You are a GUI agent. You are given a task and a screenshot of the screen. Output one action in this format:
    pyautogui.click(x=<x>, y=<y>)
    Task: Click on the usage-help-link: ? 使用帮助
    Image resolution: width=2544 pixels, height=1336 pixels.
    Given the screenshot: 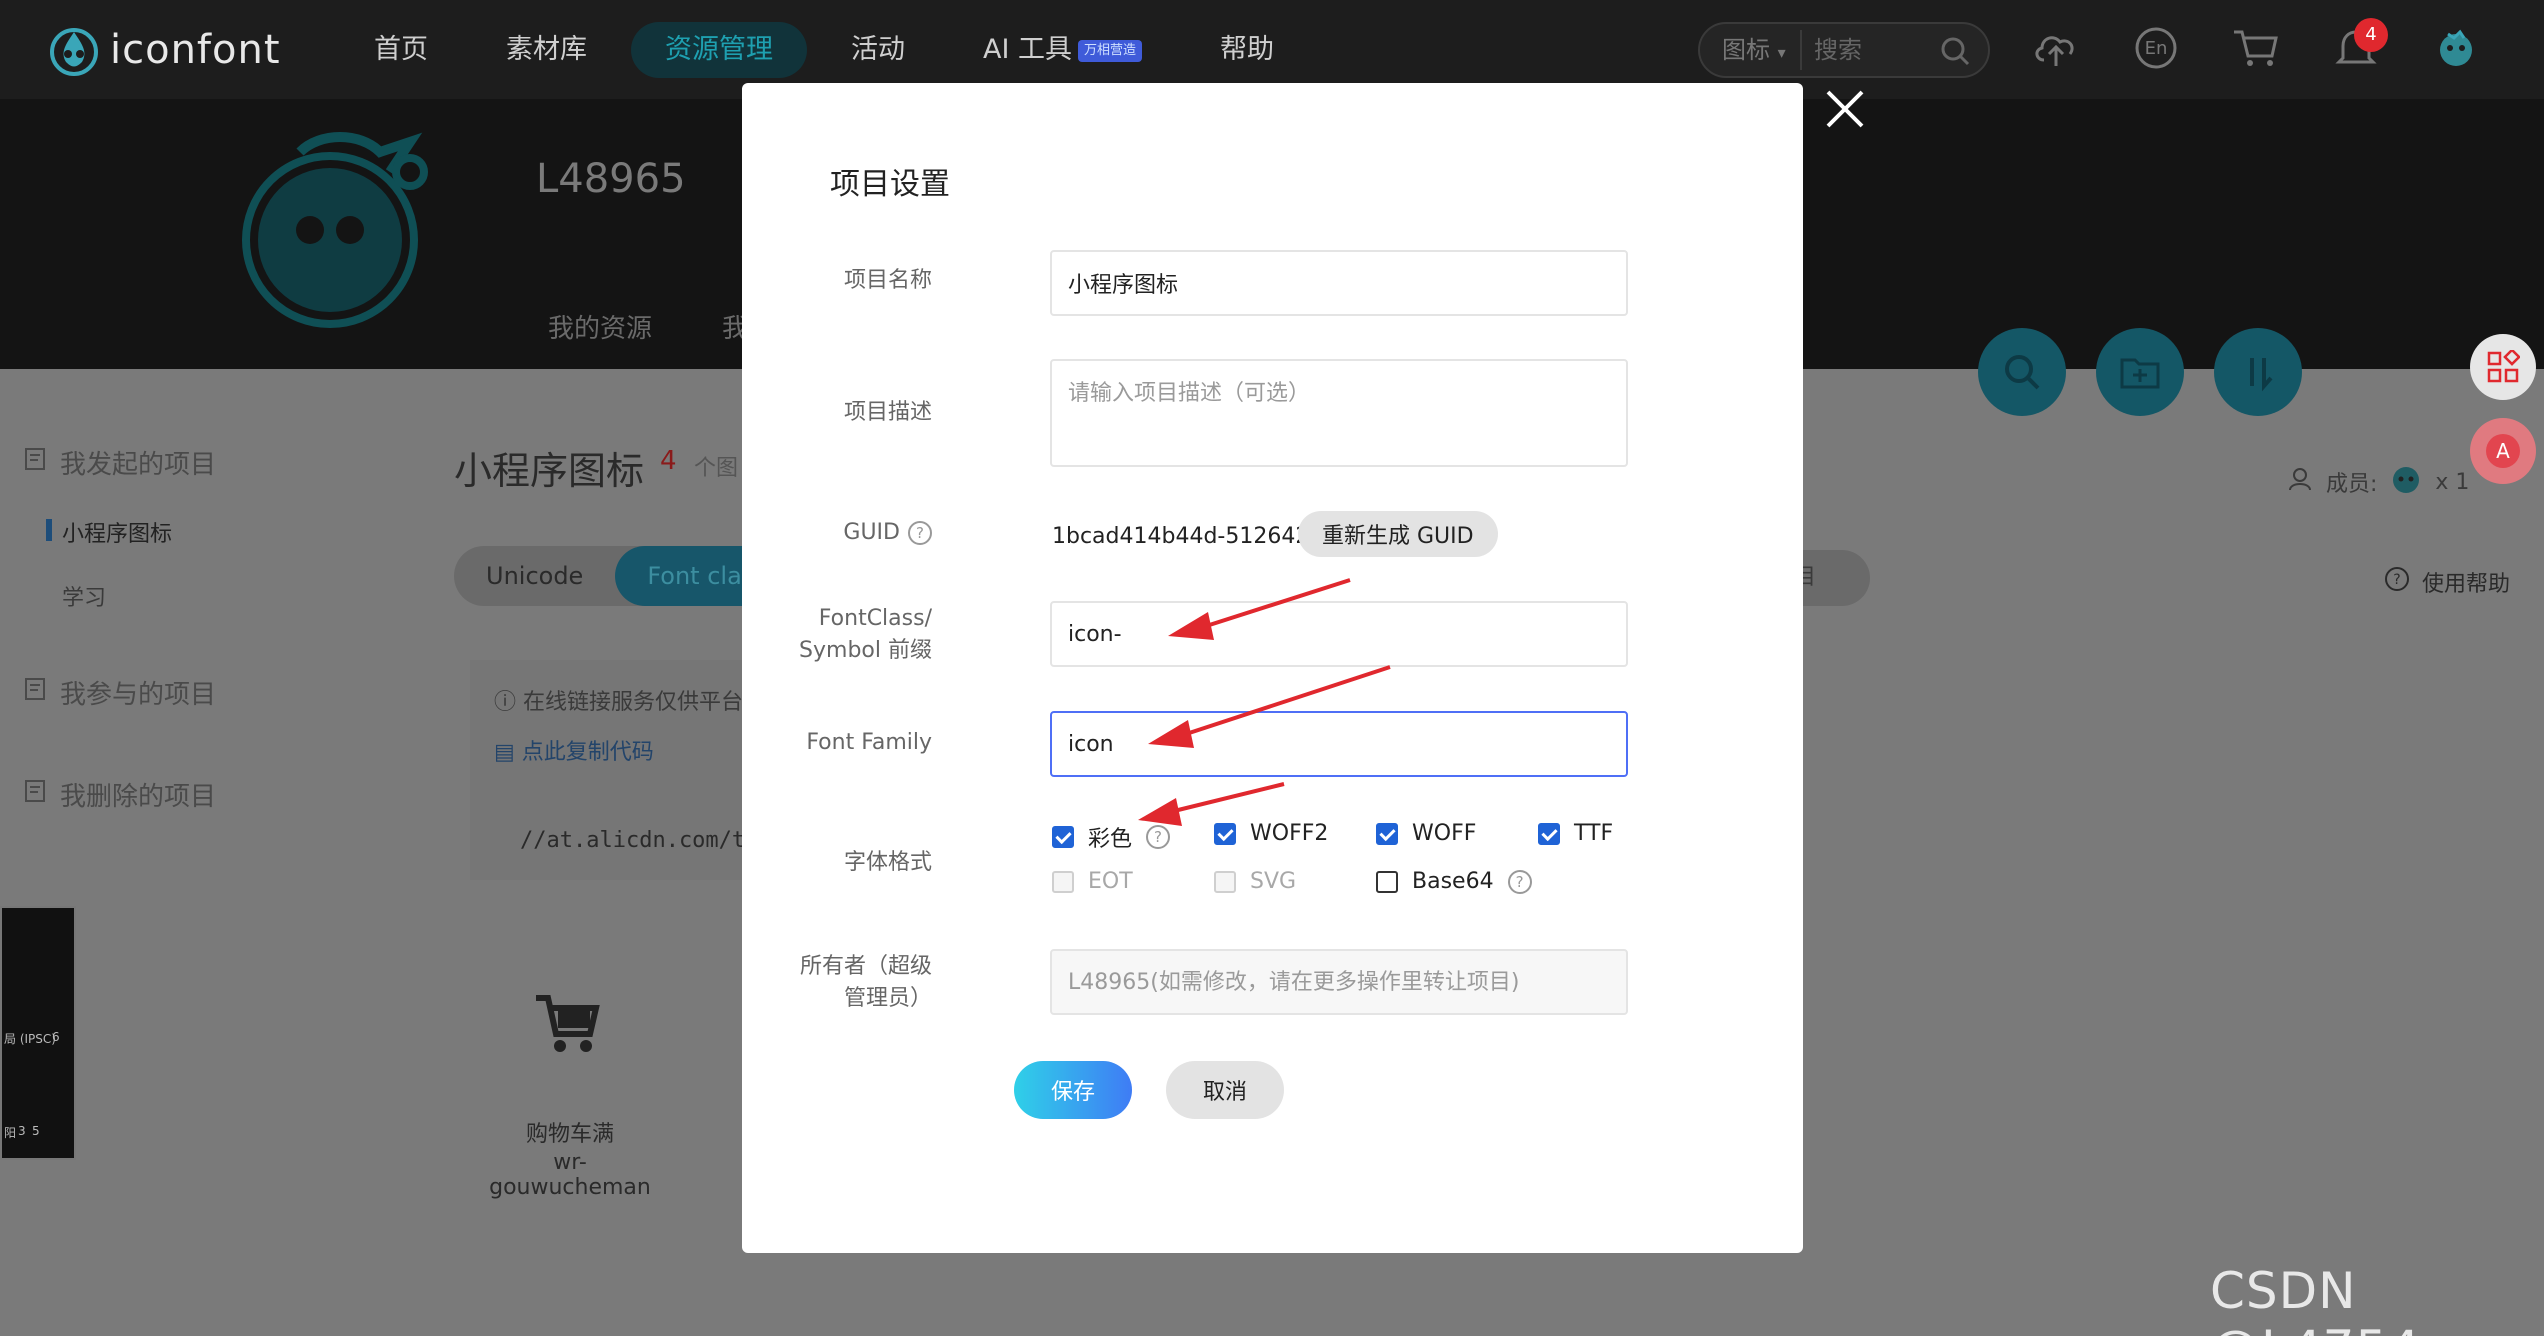 What is the action you would take?
    pyautogui.click(x=2447, y=582)
    